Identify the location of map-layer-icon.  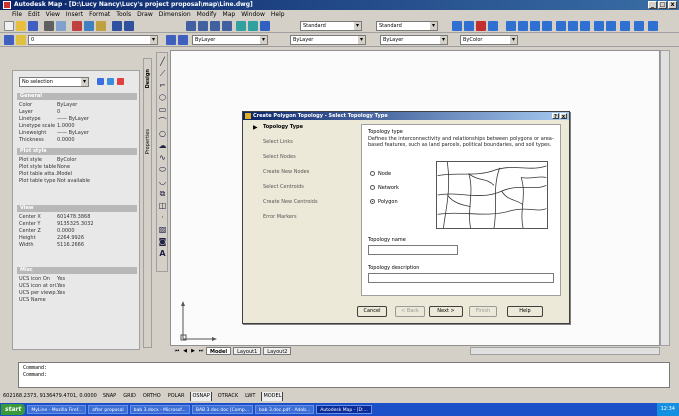
(493, 26).